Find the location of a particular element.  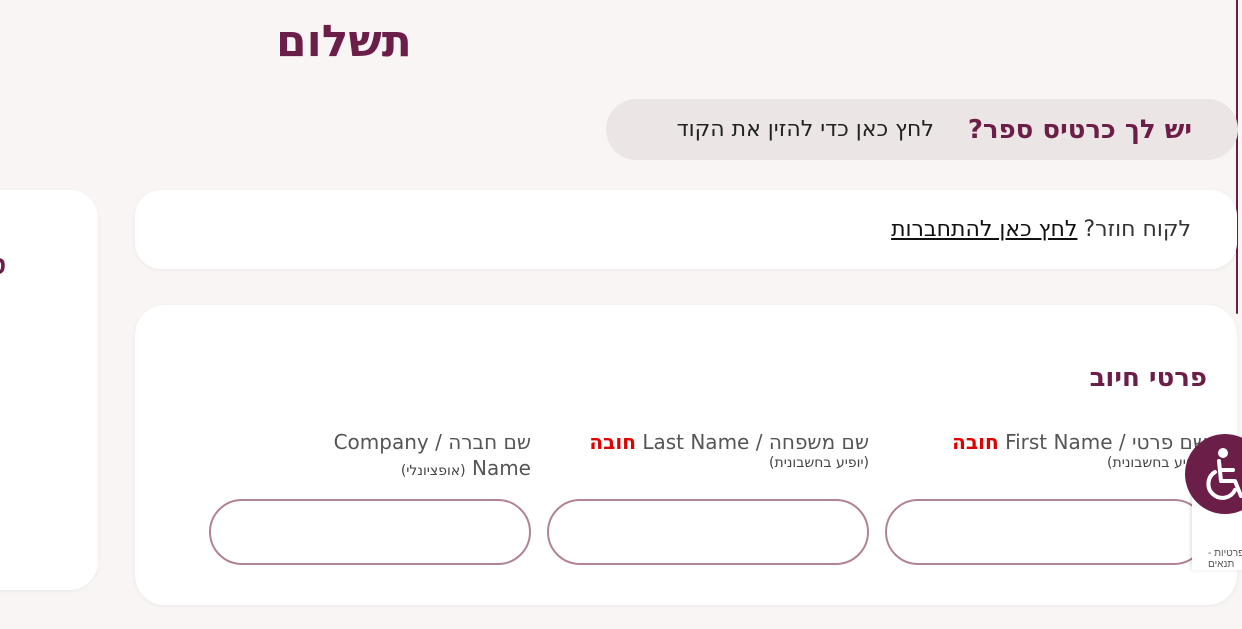

last-name-label: שם משפחה / Last Name חובה is located at coordinates (729, 442).